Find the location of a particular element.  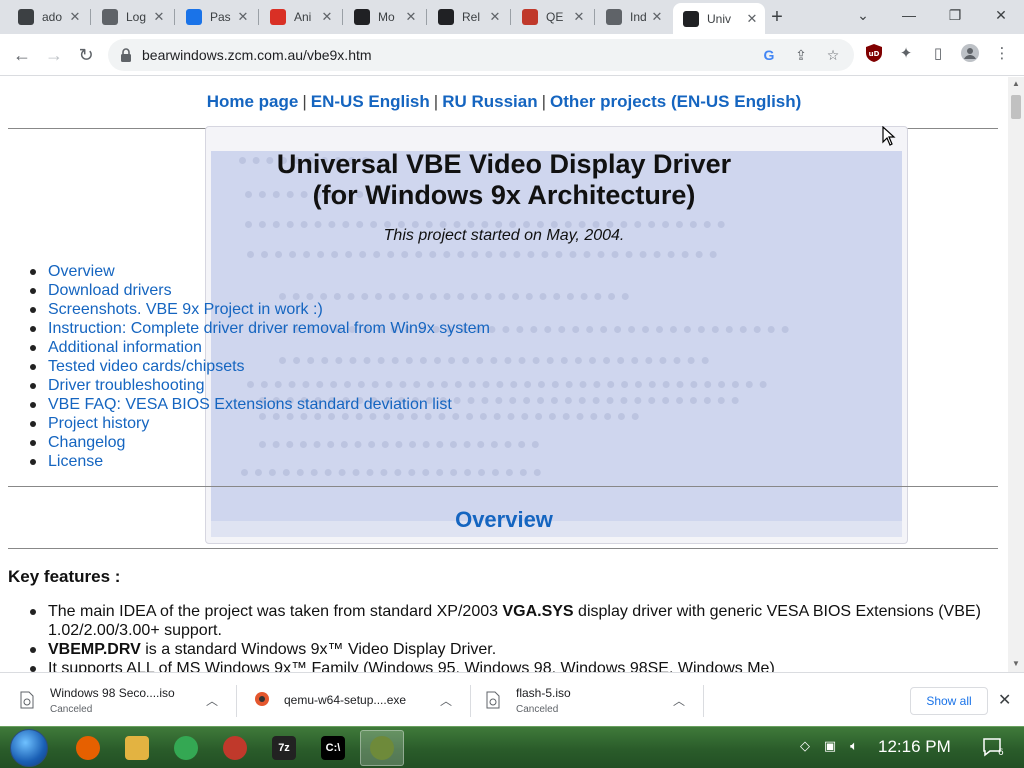

toc-link: Project history is located at coordinates (260, 423).